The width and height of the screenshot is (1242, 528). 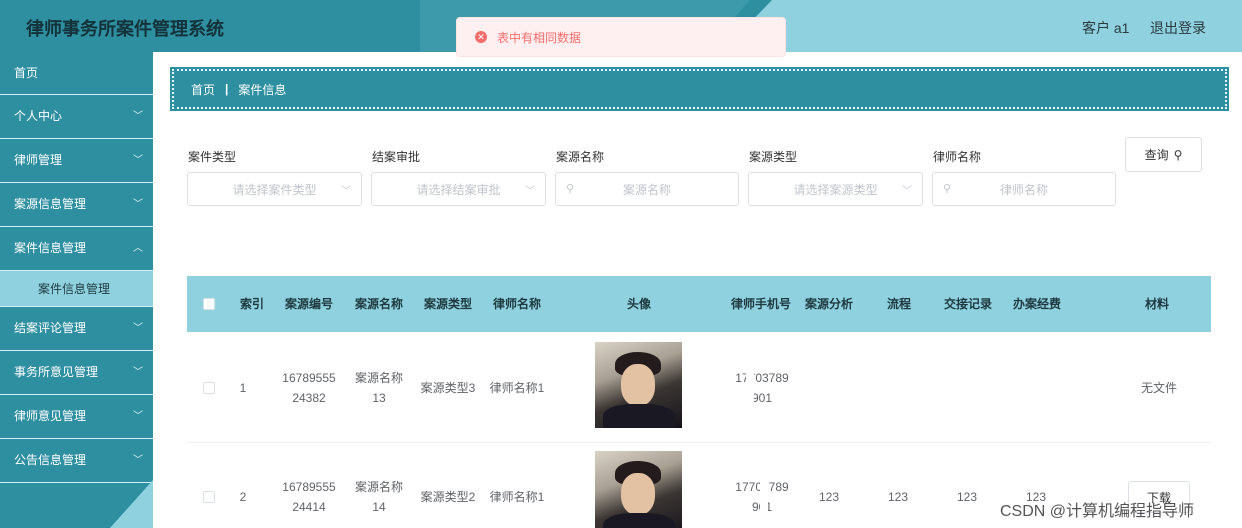 I want to click on sidebar-item-announcement-management: 公告信息管理 ﹀, so click(x=76, y=461).